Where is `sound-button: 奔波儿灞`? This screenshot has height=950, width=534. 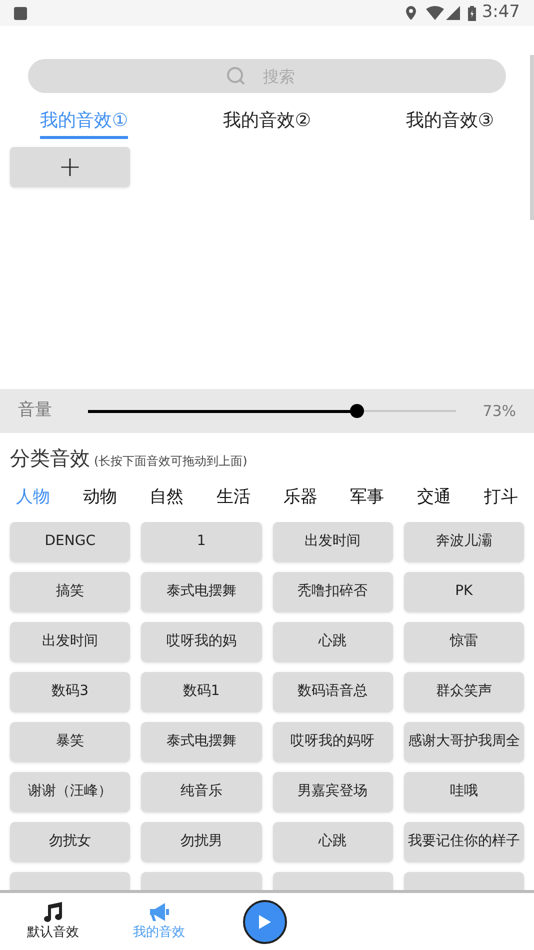
sound-button: 奔波儿灞 is located at coordinates (464, 542).